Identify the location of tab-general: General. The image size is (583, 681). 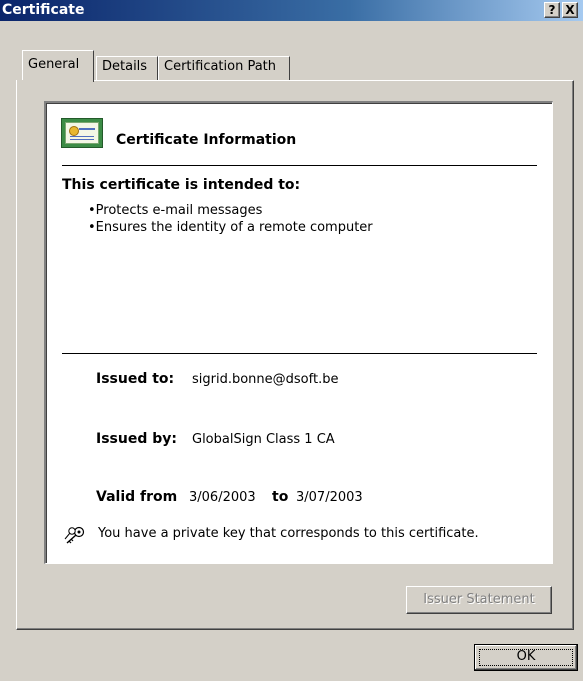
(58, 66).